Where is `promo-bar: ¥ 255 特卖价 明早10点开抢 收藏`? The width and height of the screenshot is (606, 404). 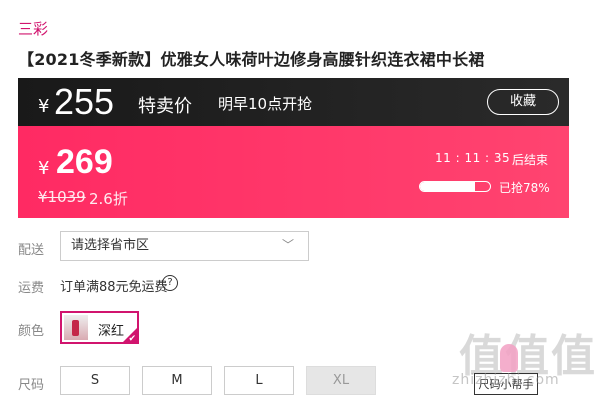 promo-bar: ¥ 255 特卖价 明早10点开抢 收藏 is located at coordinates (293, 102).